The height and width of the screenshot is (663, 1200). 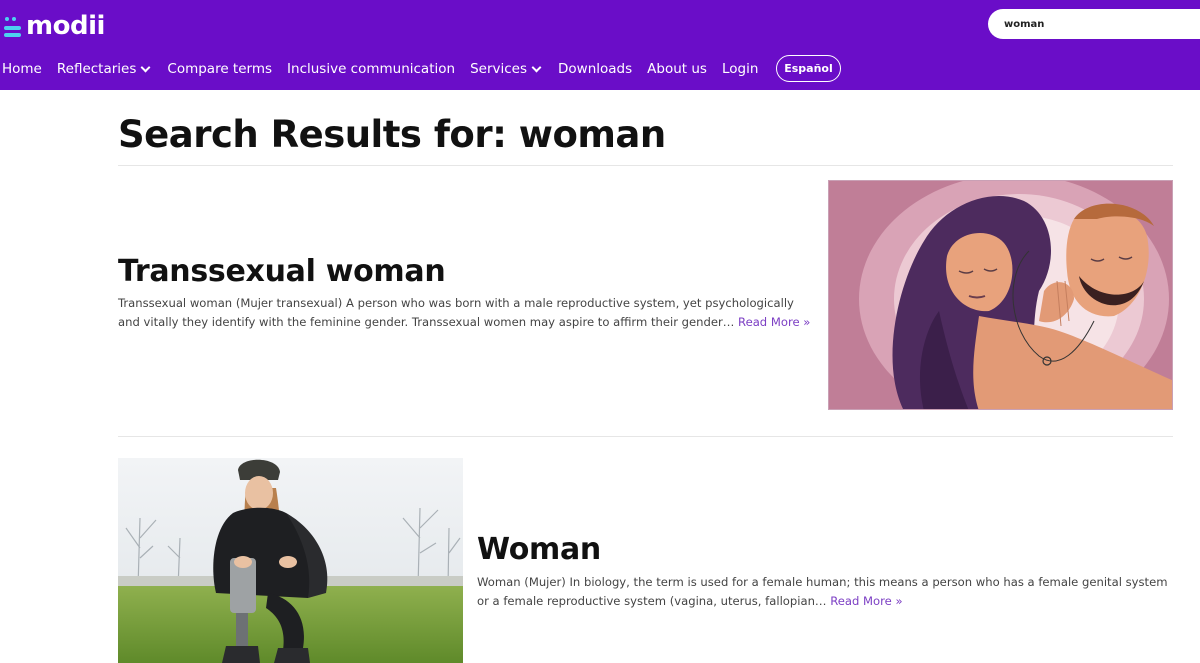 What do you see at coordinates (96, 69) in the screenshot?
I see `nav-reflectaries-label: Reflectaries` at bounding box center [96, 69].